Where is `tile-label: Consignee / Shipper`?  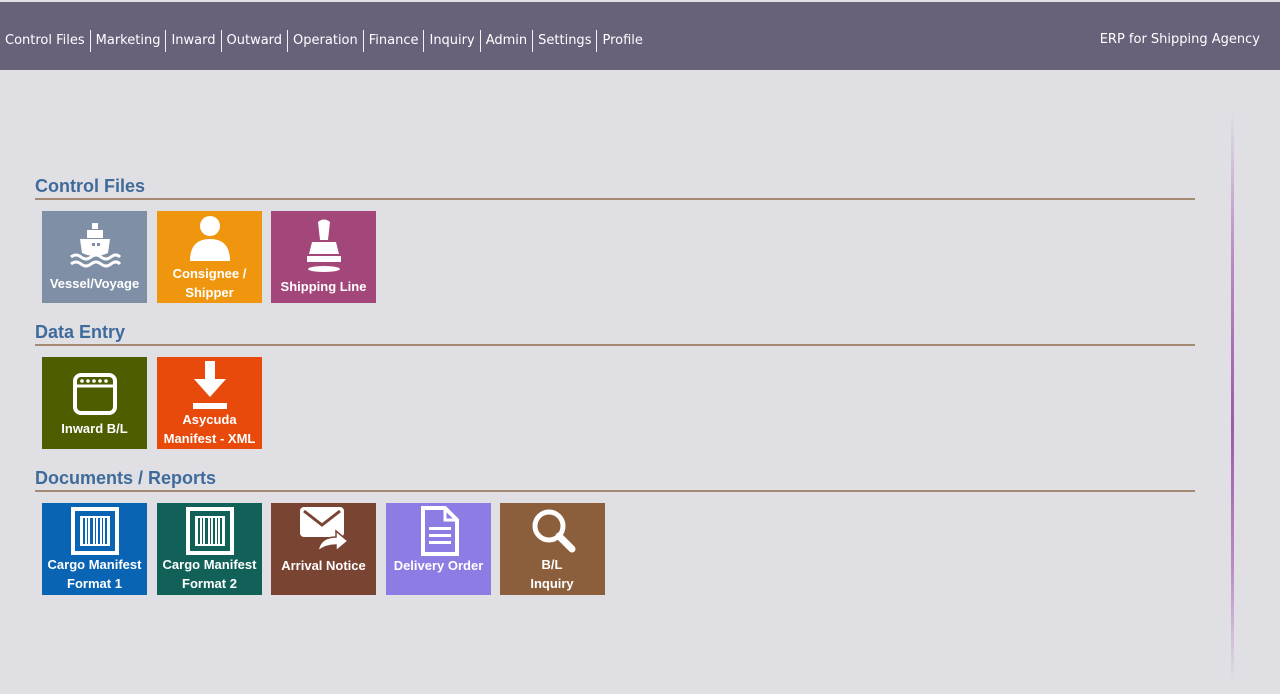 tile-label: Consignee / Shipper is located at coordinates (209, 283).